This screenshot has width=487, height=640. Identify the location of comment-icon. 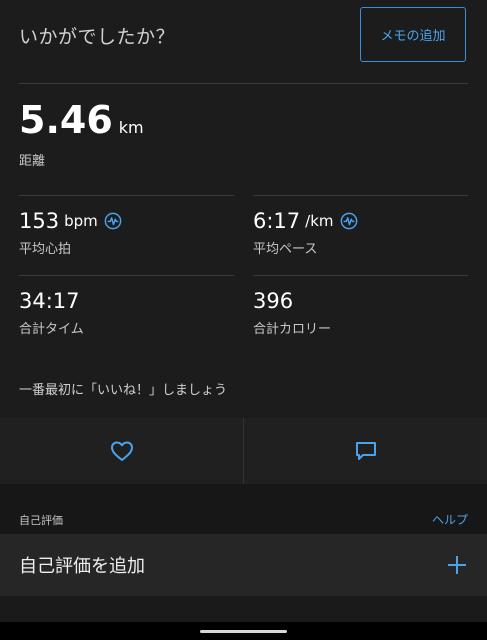
(365, 451).